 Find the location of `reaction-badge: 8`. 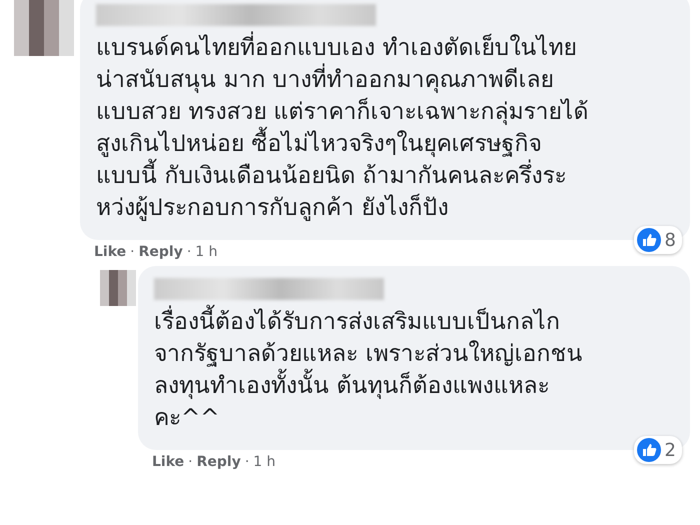

reaction-badge: 8 is located at coordinates (658, 240).